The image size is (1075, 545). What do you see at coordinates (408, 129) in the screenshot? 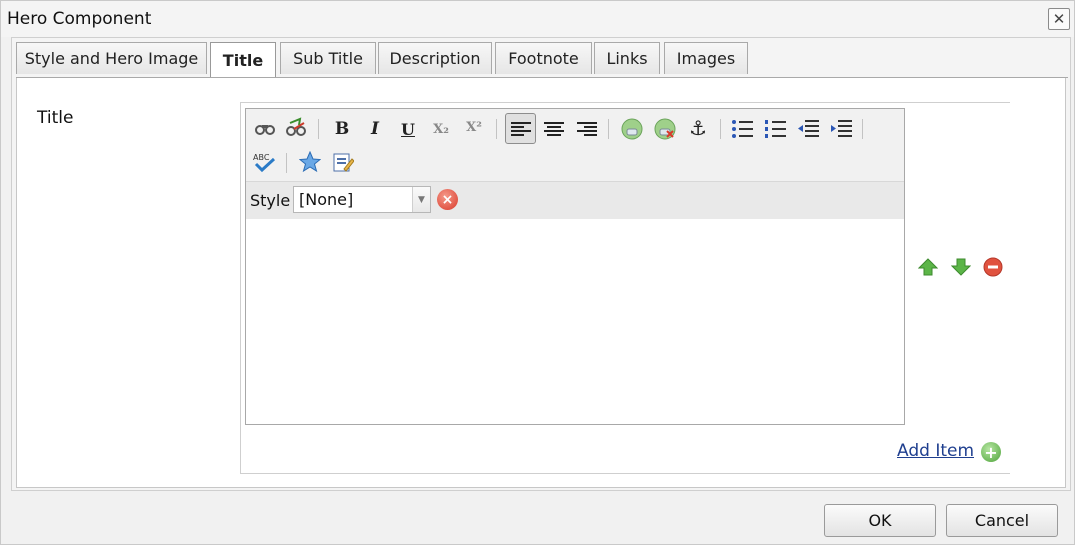
I see `underline-icon: U` at bounding box center [408, 129].